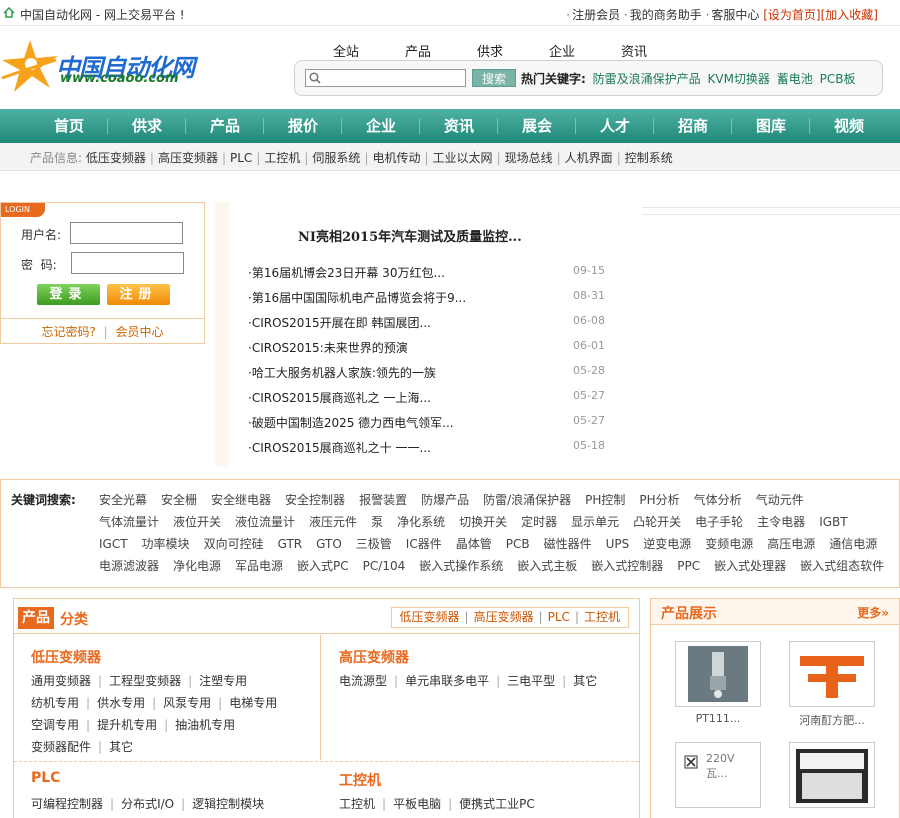 This screenshot has width=900, height=818. Describe the element at coordinates (55, 725) in the screenshot. I see `category-link: 空调专用` at that location.